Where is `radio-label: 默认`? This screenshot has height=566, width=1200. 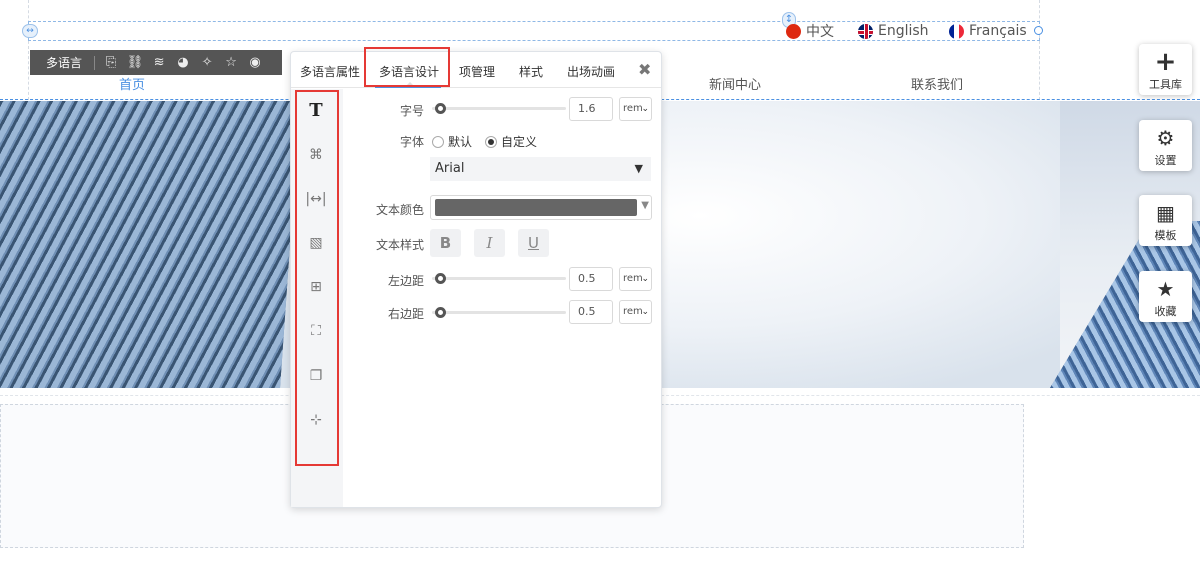 radio-label: 默认 is located at coordinates (460, 142).